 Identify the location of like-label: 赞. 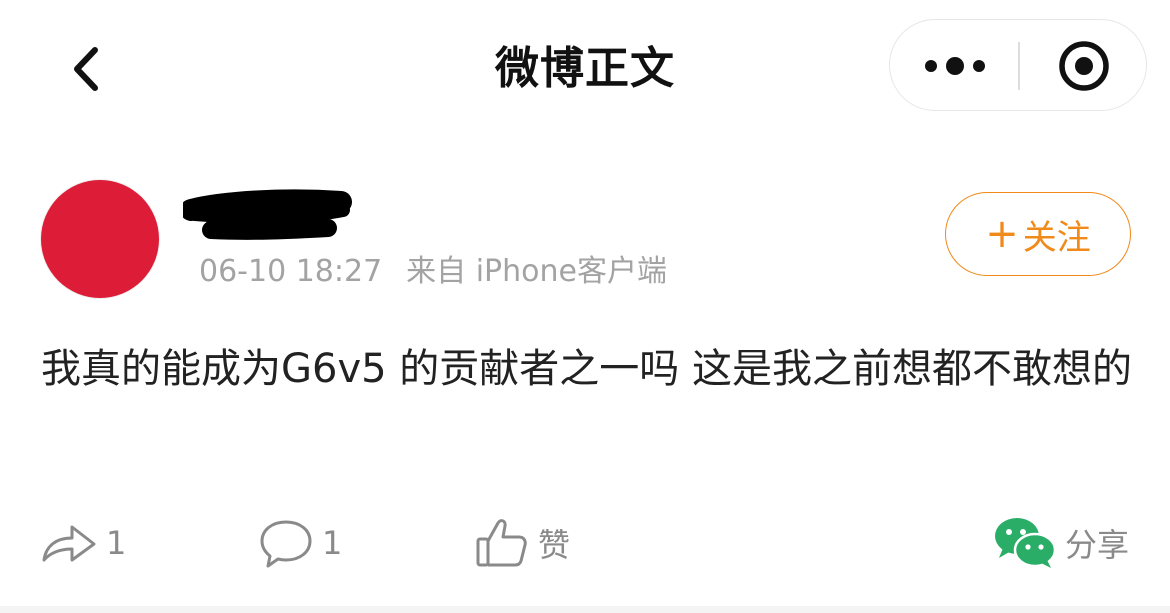
(554, 545).